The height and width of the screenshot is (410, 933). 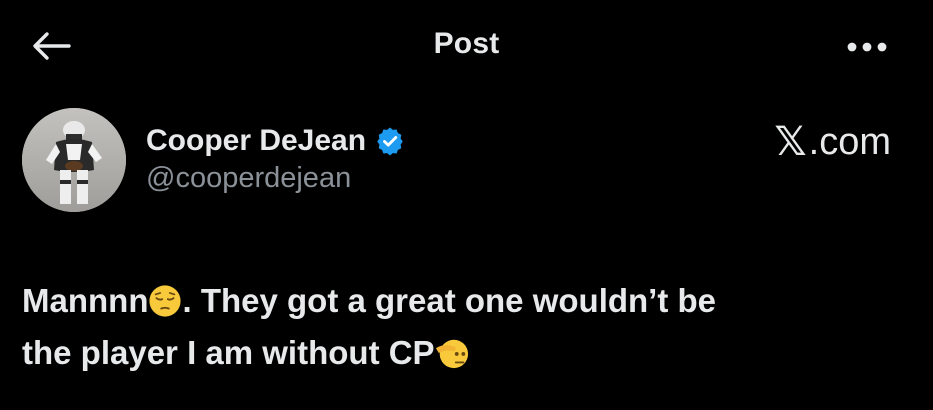 I want to click on watermark: 𝕏 .com, so click(x=832, y=142).